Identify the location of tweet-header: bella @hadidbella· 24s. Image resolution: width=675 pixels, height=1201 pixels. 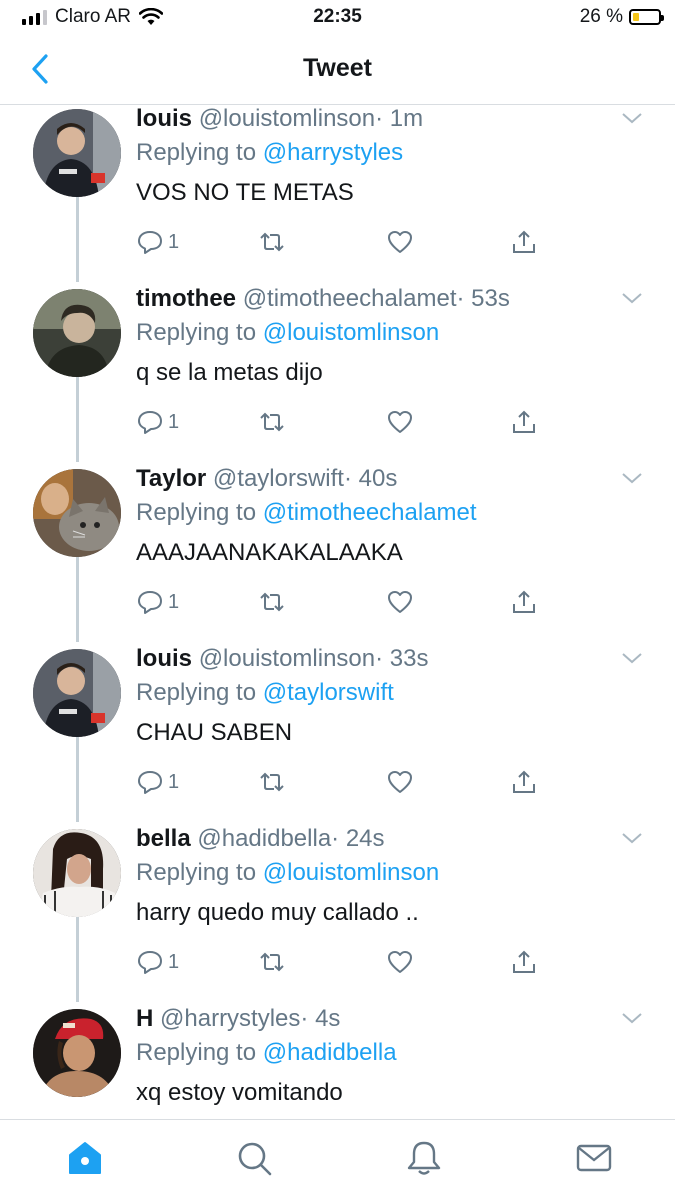
(260, 839).